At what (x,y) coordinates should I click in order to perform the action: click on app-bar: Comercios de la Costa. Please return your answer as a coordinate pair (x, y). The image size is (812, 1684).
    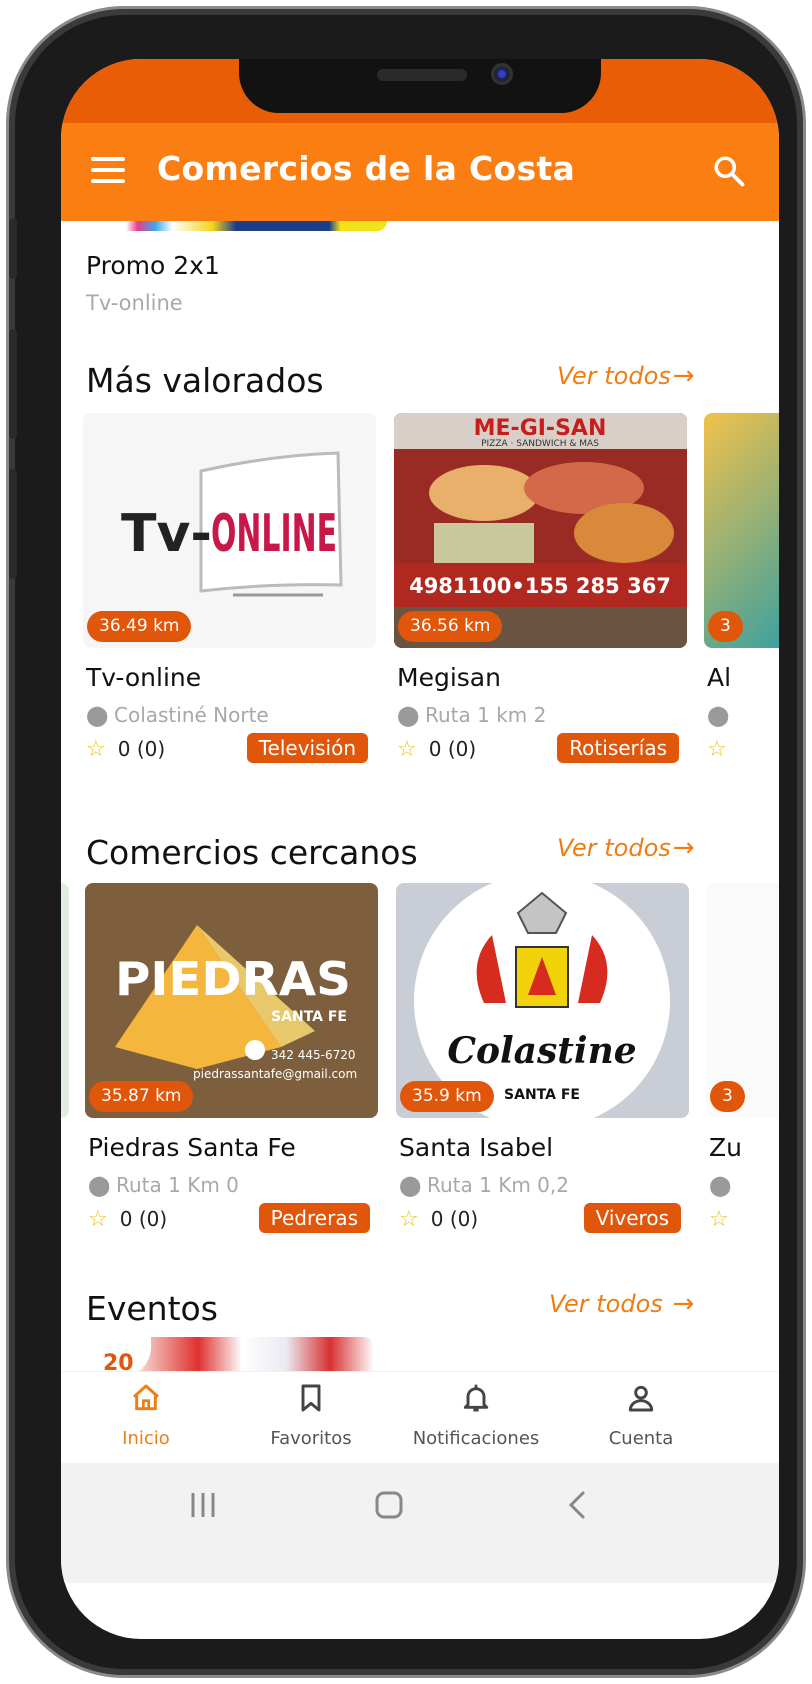
    Looking at the image, I should click on (420, 172).